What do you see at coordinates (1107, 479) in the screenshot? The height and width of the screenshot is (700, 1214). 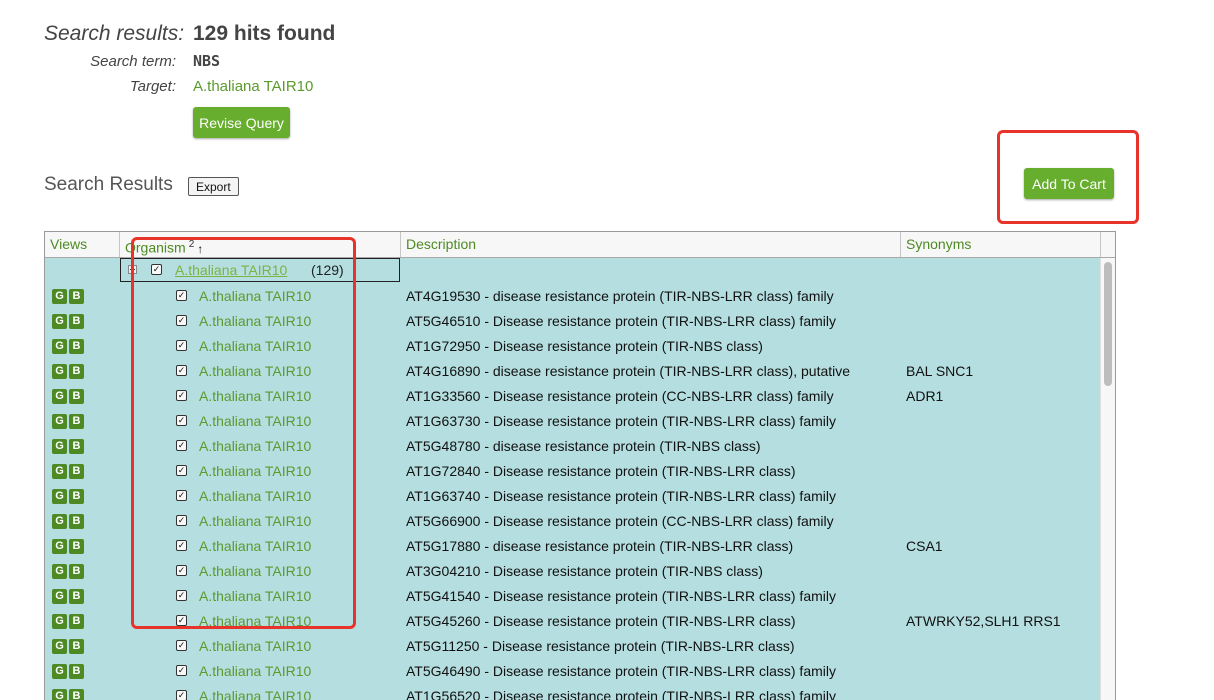 I see `vertical-scrollbar` at bounding box center [1107, 479].